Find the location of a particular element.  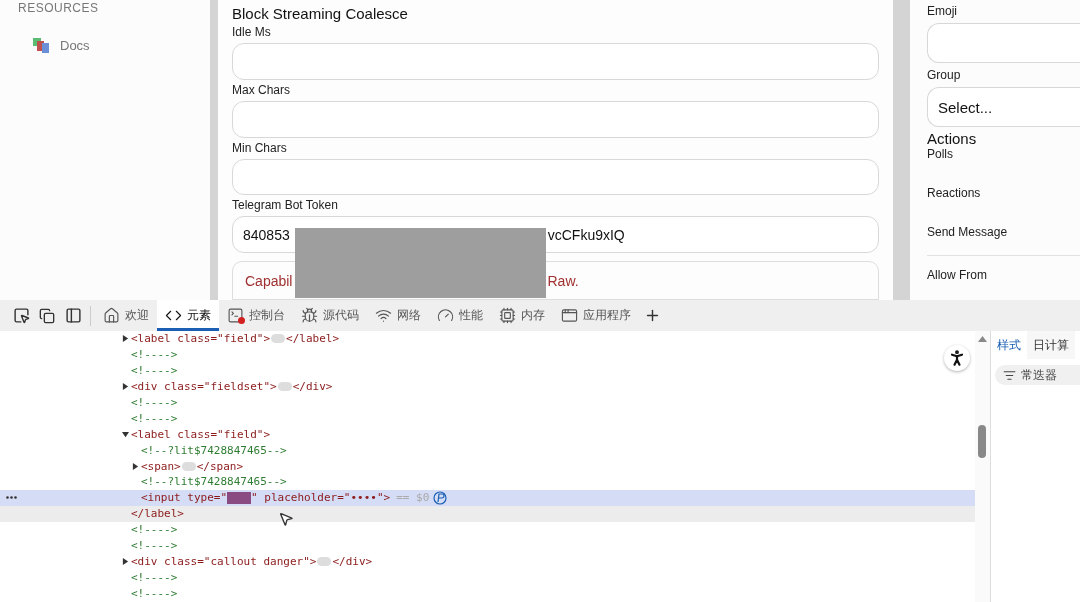

field-label: Idle Ms is located at coordinates (252, 32).